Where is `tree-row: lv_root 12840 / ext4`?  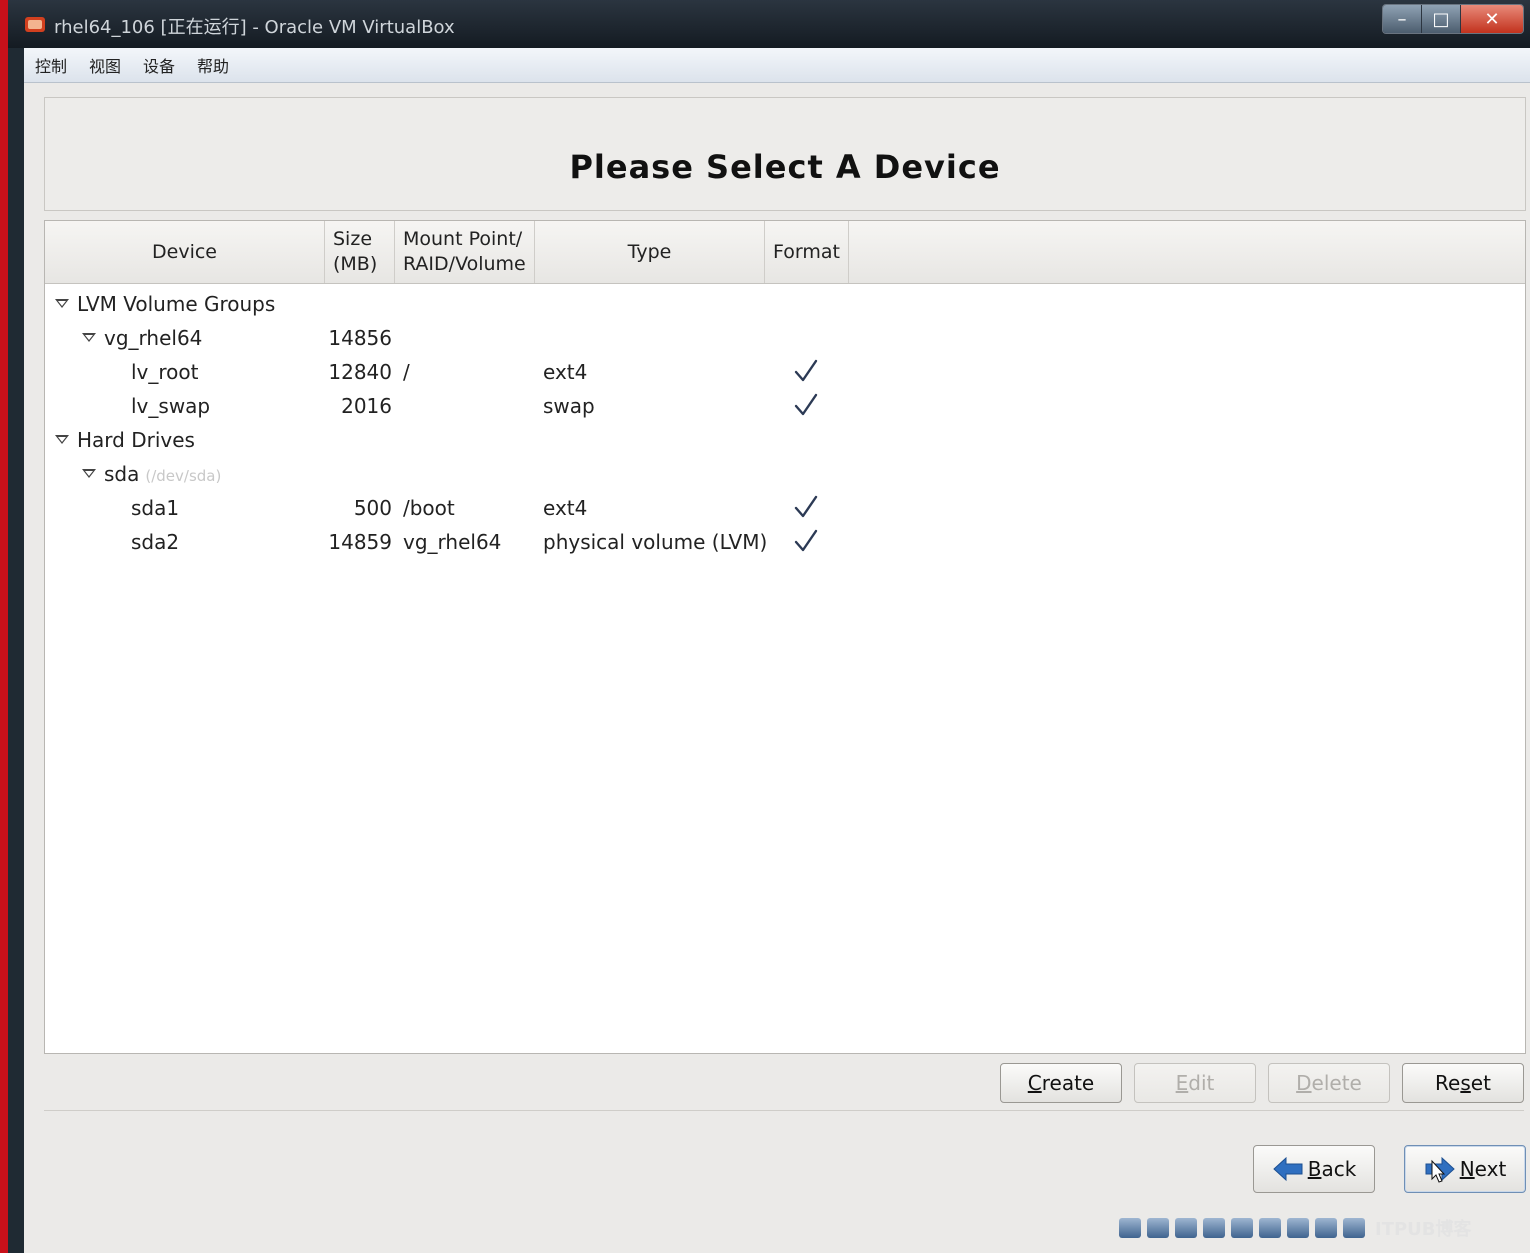 tree-row: lv_root 12840 / ext4 is located at coordinates (785, 372).